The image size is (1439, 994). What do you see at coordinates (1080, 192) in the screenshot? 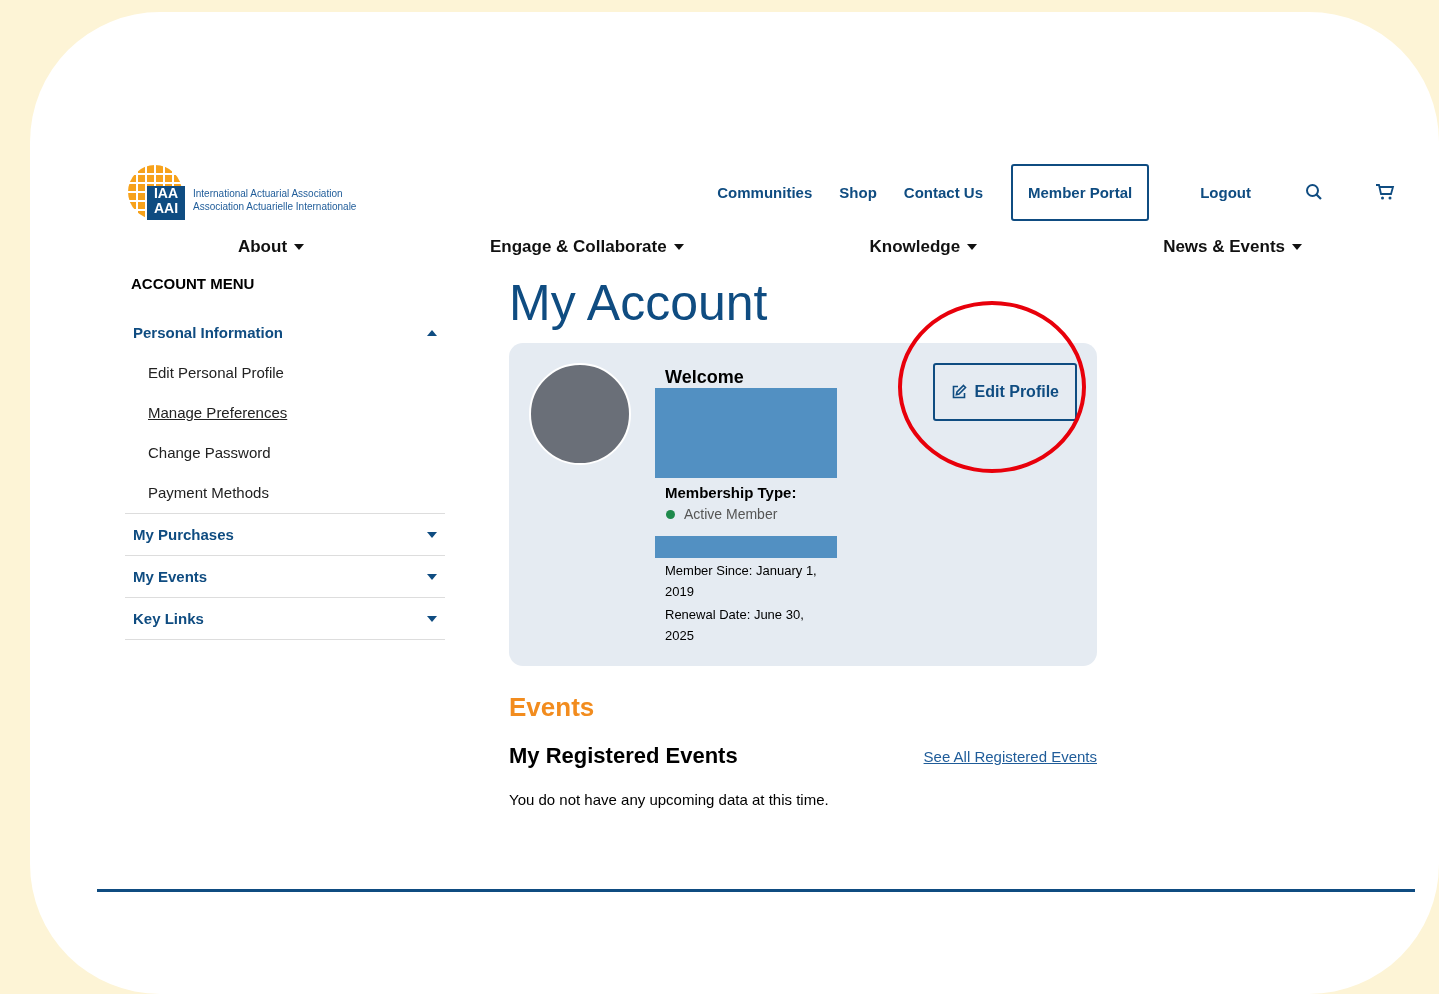
I see `member-portal-button: Member Portal` at bounding box center [1080, 192].